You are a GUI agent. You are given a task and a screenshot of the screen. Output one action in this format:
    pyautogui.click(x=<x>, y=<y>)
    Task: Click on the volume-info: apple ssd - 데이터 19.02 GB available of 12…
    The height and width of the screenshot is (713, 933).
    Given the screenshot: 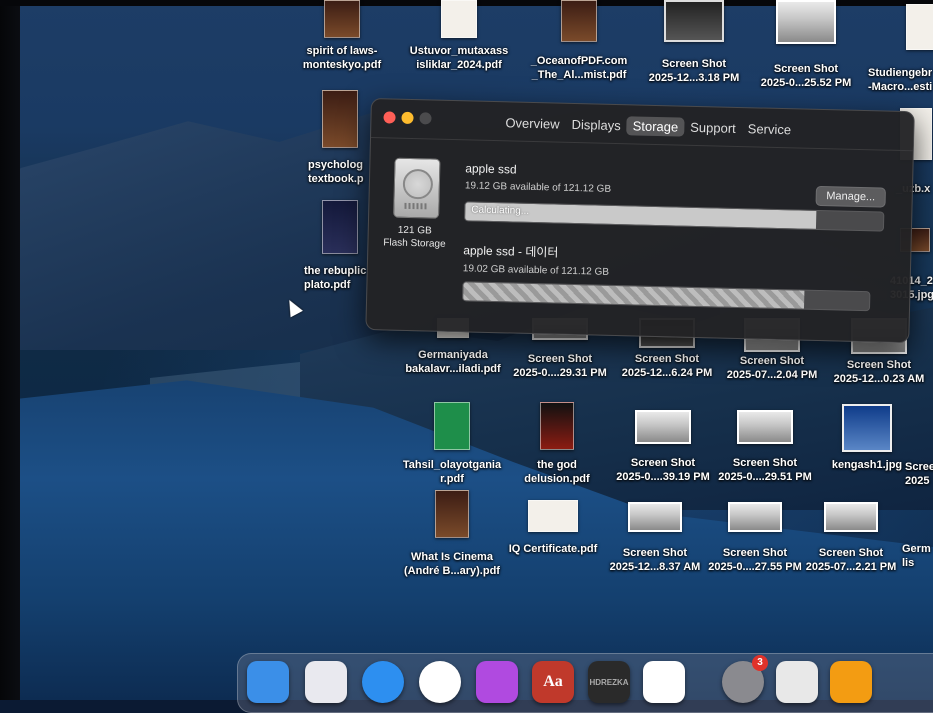 What is the action you would take?
    pyautogui.click(x=536, y=259)
    